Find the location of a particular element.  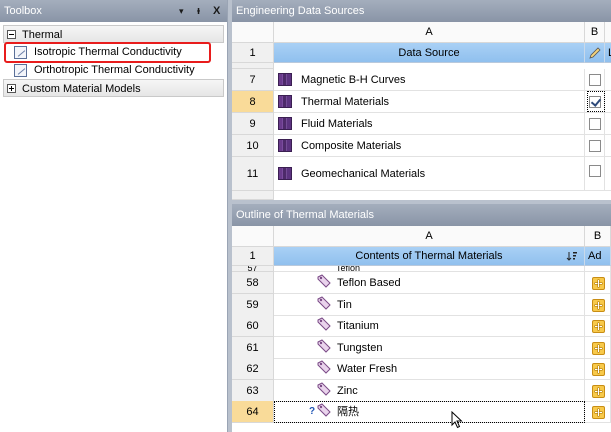

material-row: Teflon Based is located at coordinates (429, 283).